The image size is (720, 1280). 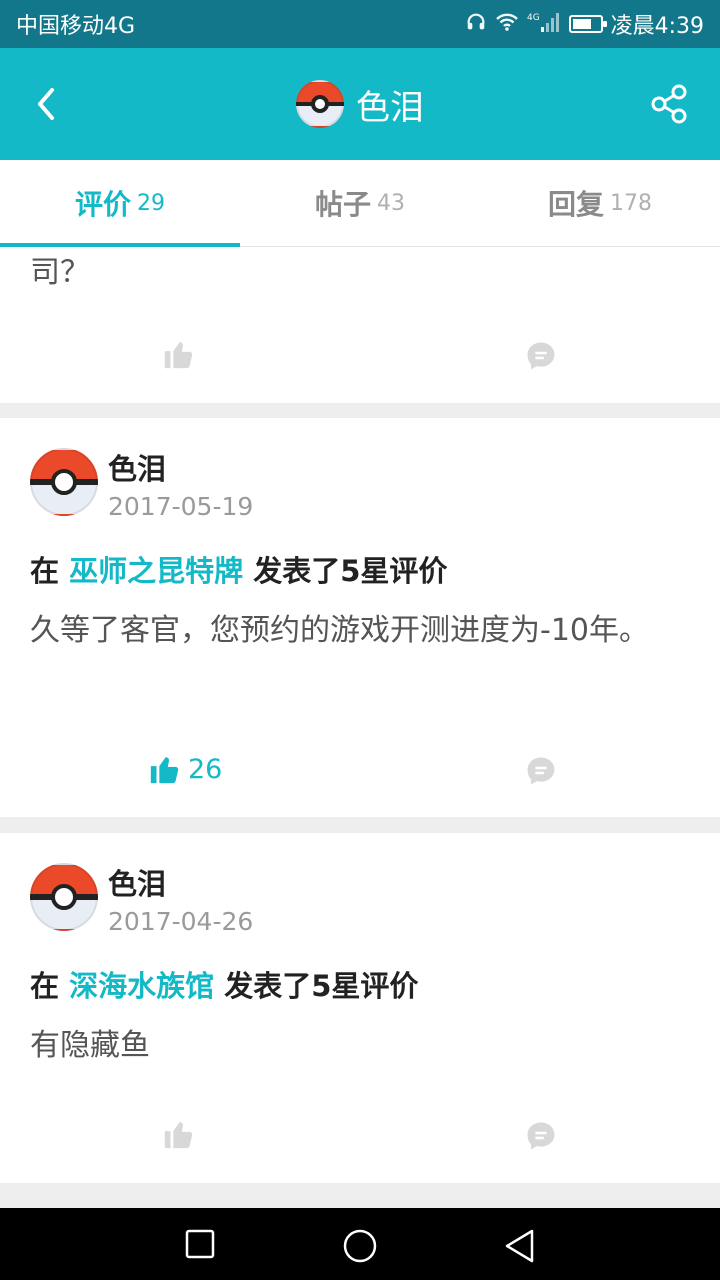 I want to click on home-button, so click(x=360, y=1248).